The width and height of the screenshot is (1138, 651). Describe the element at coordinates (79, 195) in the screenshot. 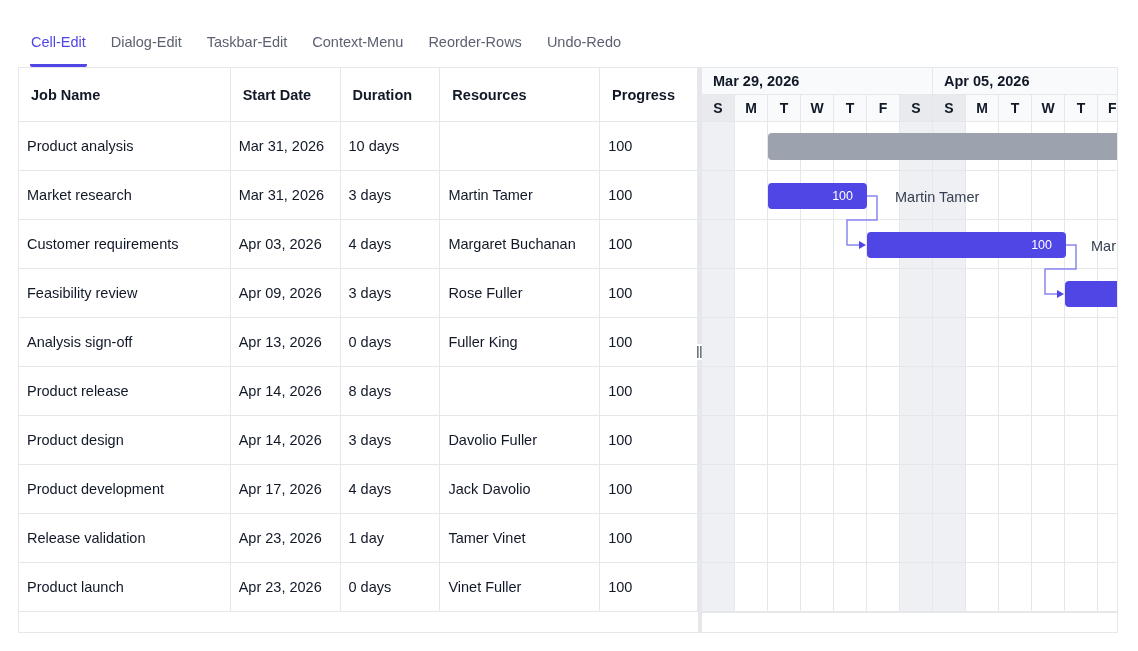

I see `table-cell: Market research` at that location.